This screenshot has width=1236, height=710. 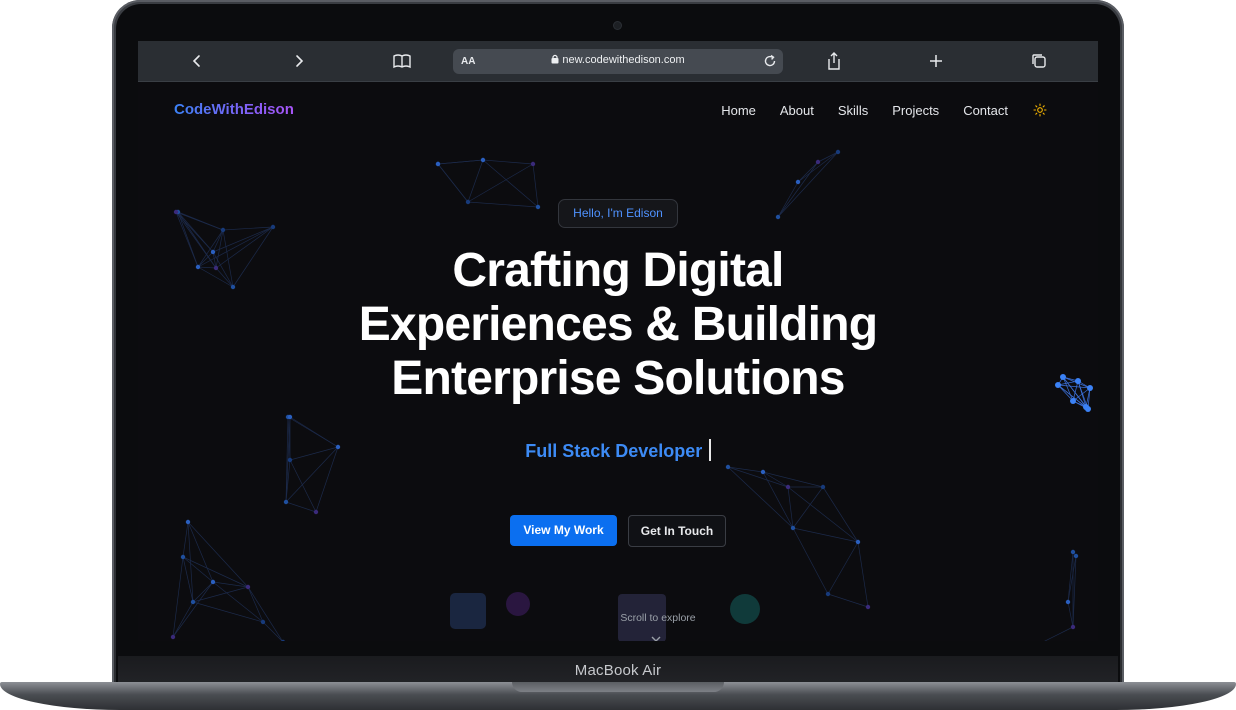 I want to click on floating-circle-shape, so click(x=518, y=604).